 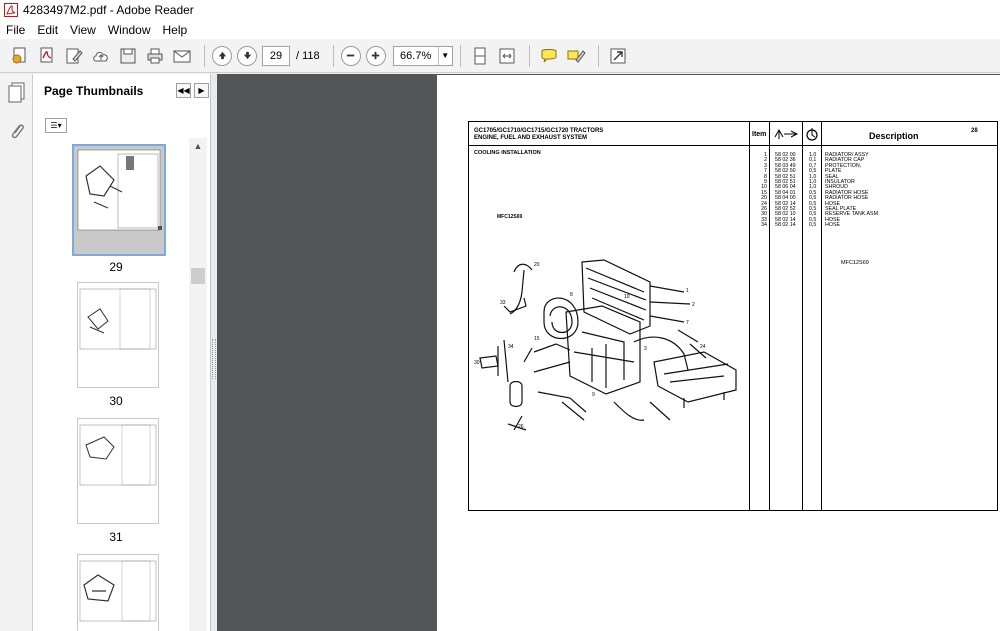 I want to click on cooling-system-diagram: 20 33 1 2 7 34 30 15 24 26 10 8 9 3, so click(x=605, y=345).